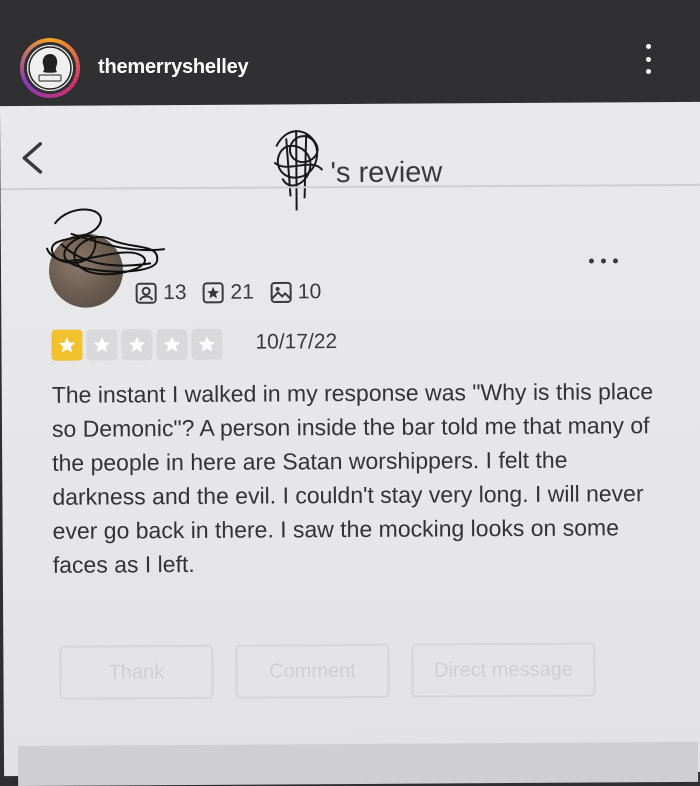 The width and height of the screenshot is (700, 786). Describe the element at coordinates (173, 67) in the screenshot. I see `post-username: themerryshelley` at that location.